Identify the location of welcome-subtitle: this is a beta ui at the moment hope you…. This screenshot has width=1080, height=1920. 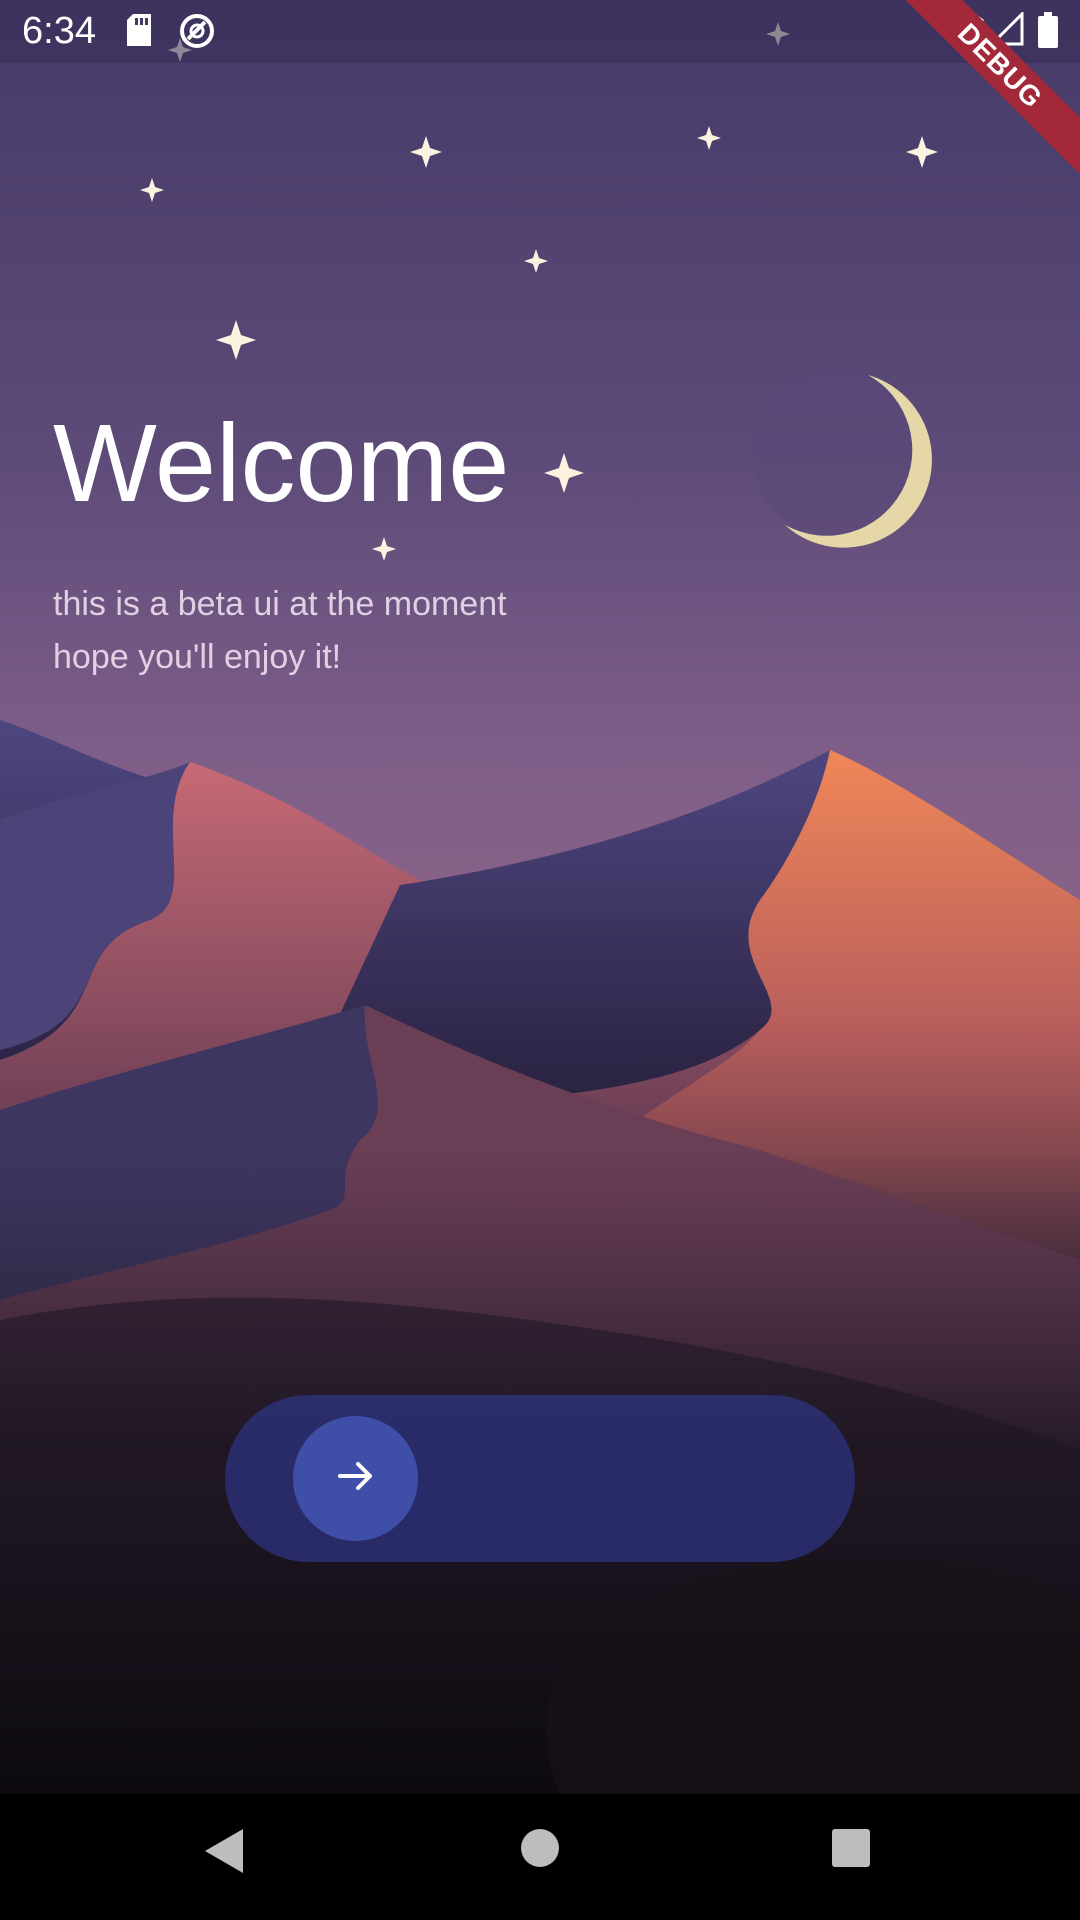
(280, 631).